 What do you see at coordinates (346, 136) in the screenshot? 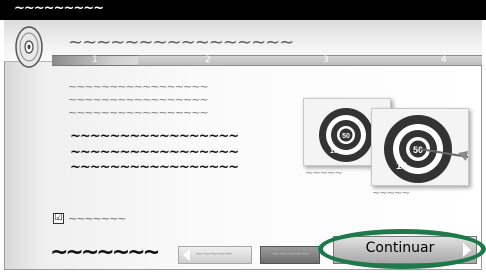
I see `target-score-inner: 50` at bounding box center [346, 136].